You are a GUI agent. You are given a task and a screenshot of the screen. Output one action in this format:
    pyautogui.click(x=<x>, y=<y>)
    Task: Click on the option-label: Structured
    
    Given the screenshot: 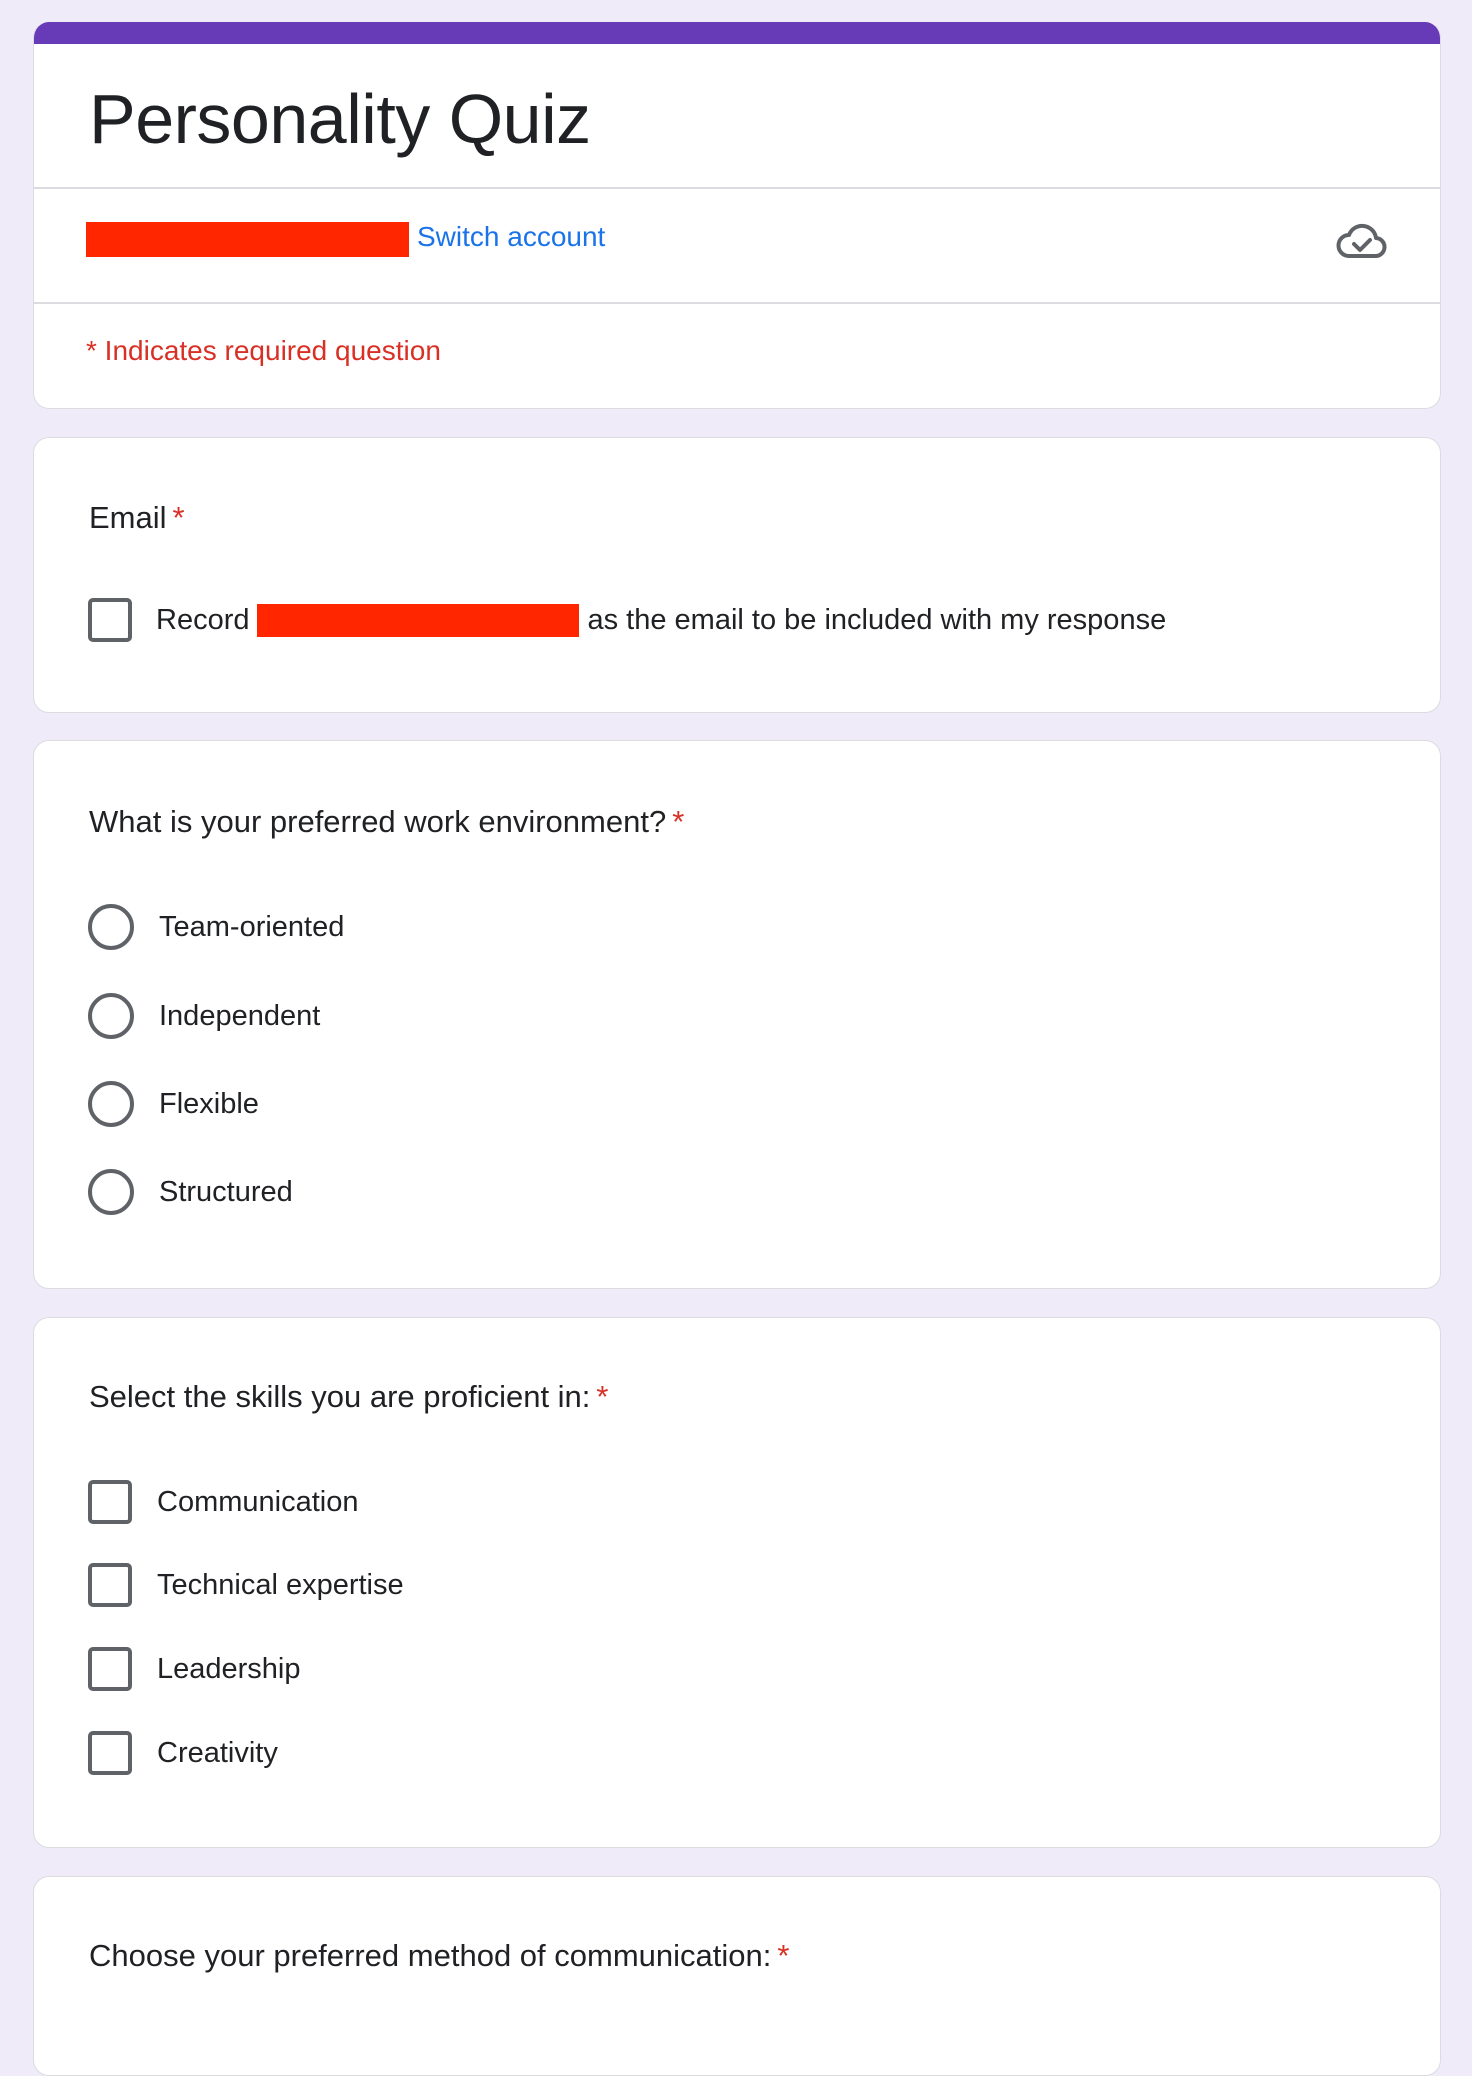 What is the action you would take?
    pyautogui.click(x=226, y=1192)
    